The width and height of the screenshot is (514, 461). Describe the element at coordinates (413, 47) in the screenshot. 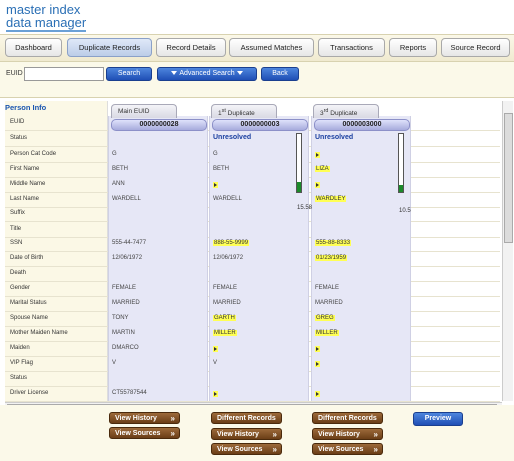

I see `tab-reports: Reports` at that location.